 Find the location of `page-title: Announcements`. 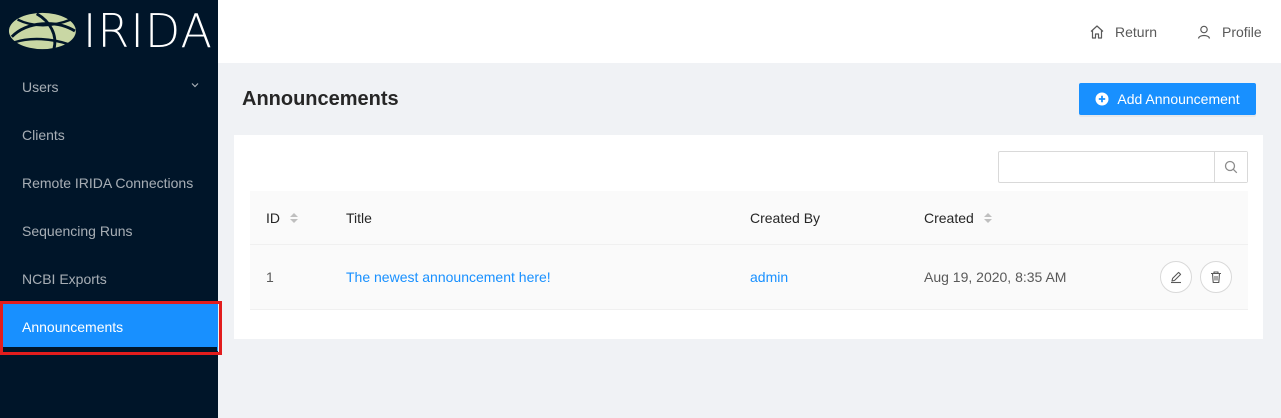

page-title: Announcements is located at coordinates (320, 99).